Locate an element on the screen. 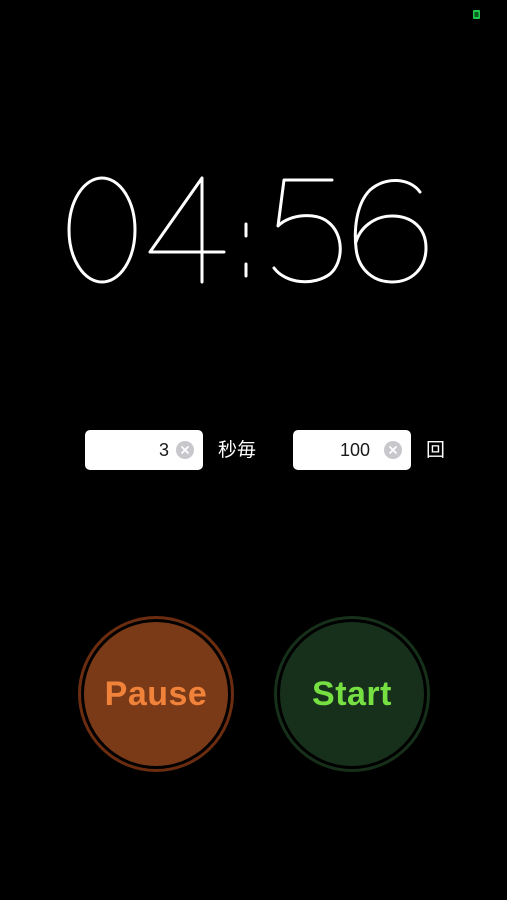  count-input is located at coordinates (331, 450).